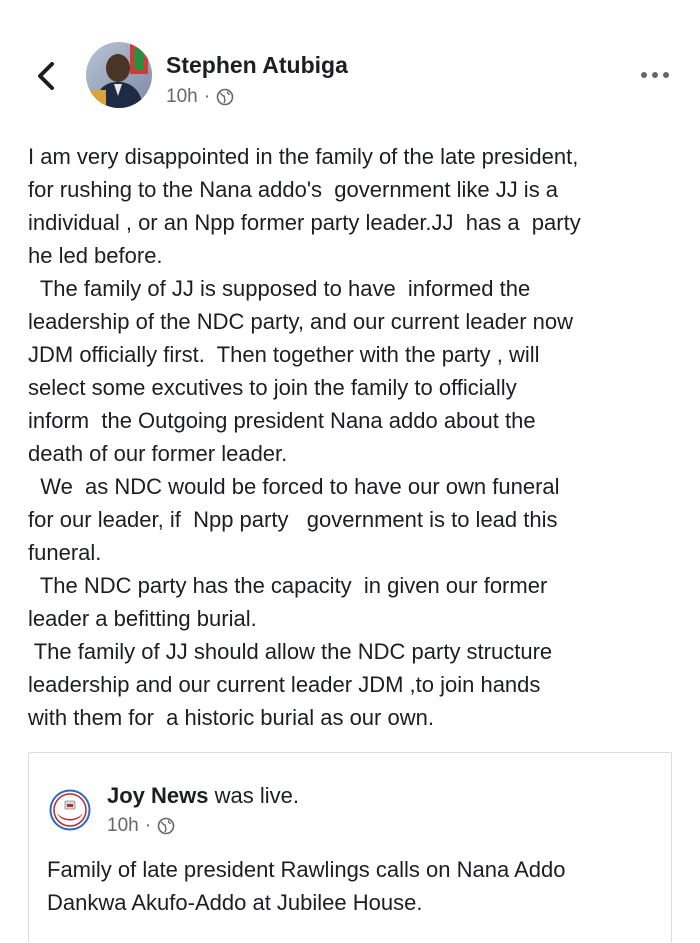 This screenshot has height=943, width=700. What do you see at coordinates (142, 618) in the screenshot?
I see `post-body-line: leader a befitting burial.` at bounding box center [142, 618].